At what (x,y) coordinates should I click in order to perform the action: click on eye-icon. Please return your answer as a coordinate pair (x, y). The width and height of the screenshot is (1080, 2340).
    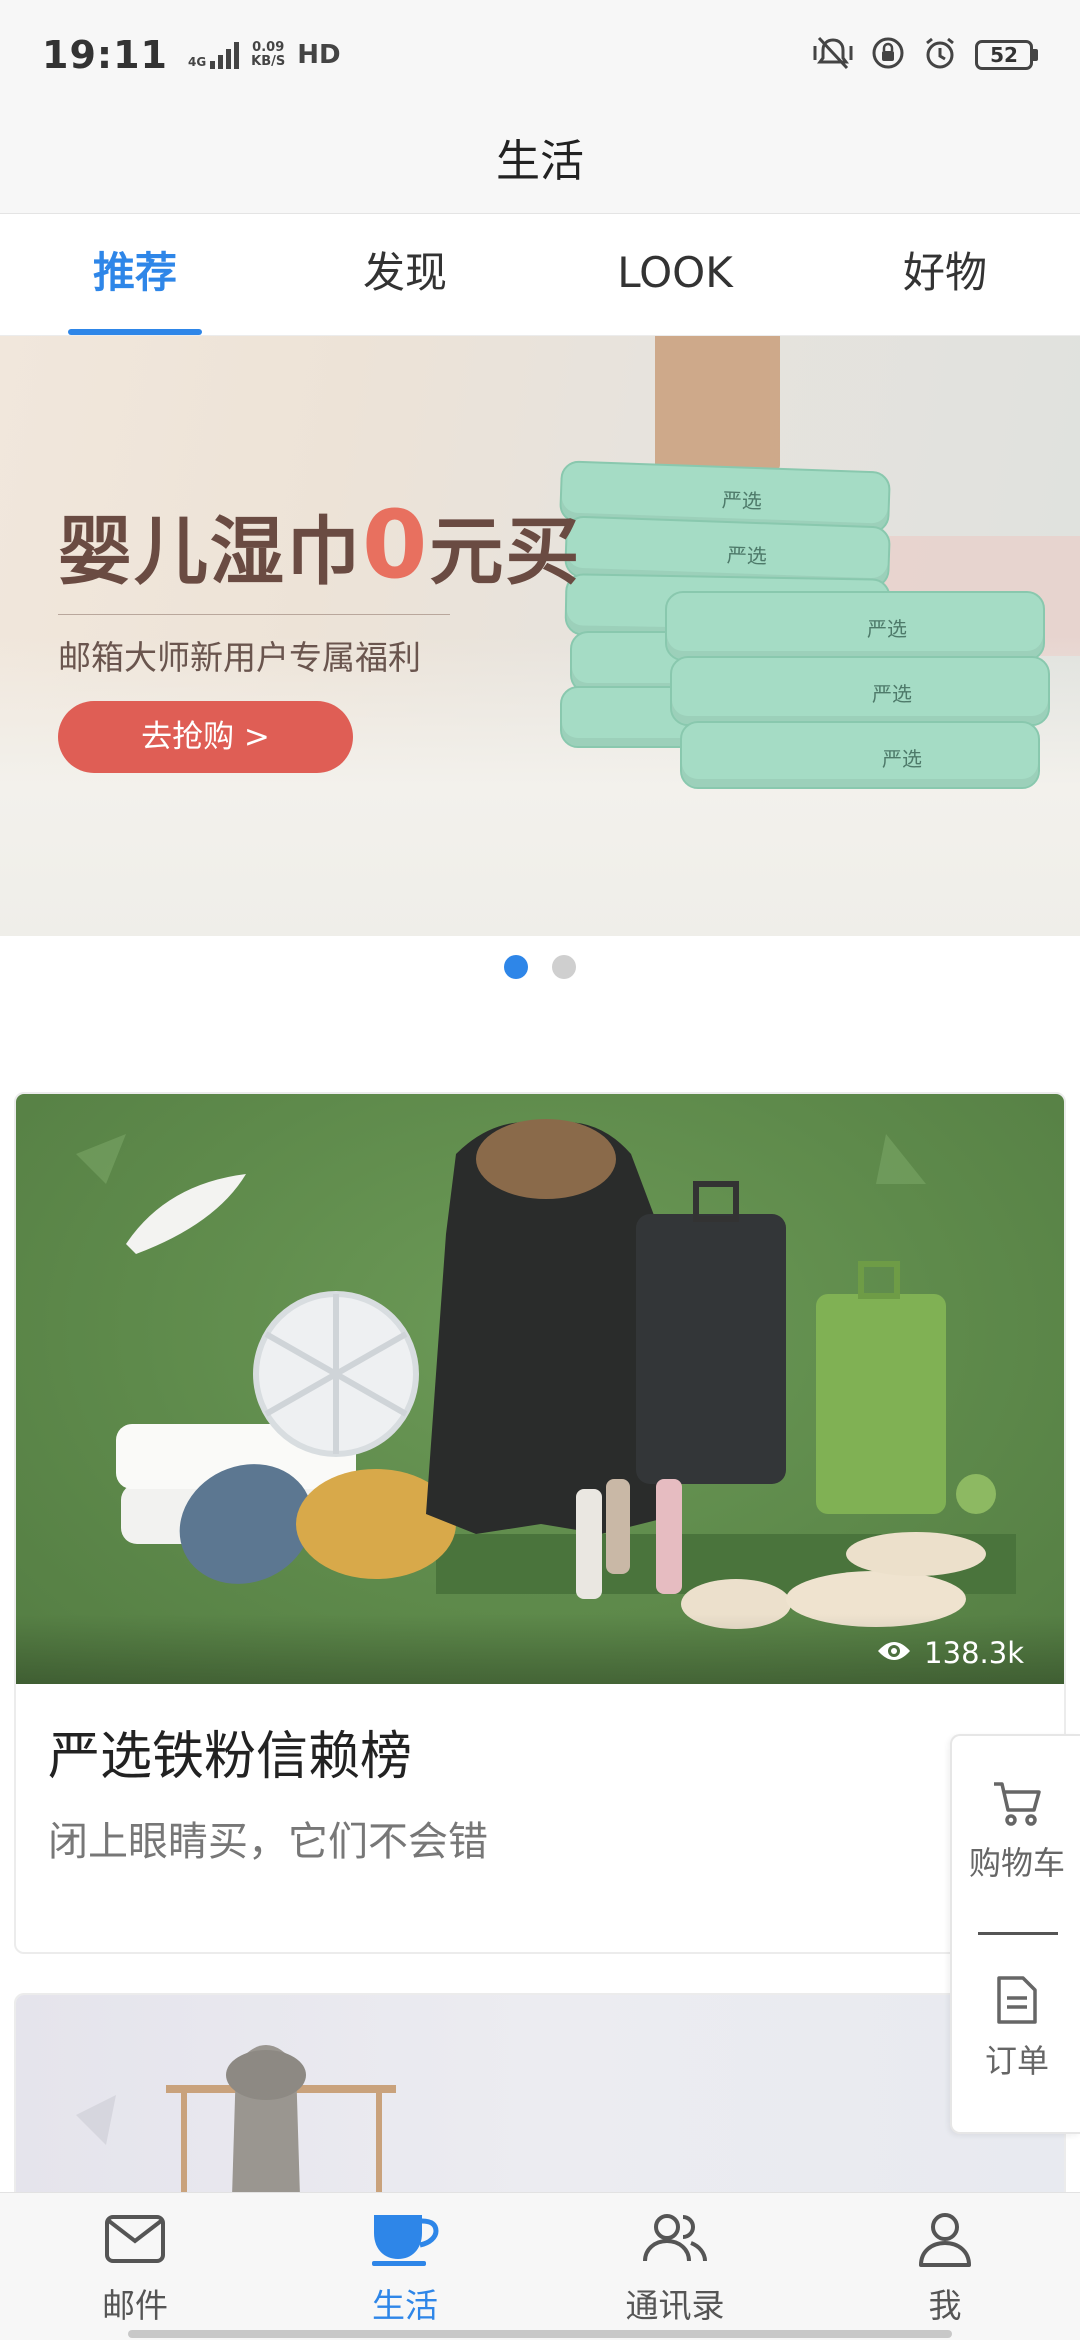
    Looking at the image, I should click on (894, 1653).